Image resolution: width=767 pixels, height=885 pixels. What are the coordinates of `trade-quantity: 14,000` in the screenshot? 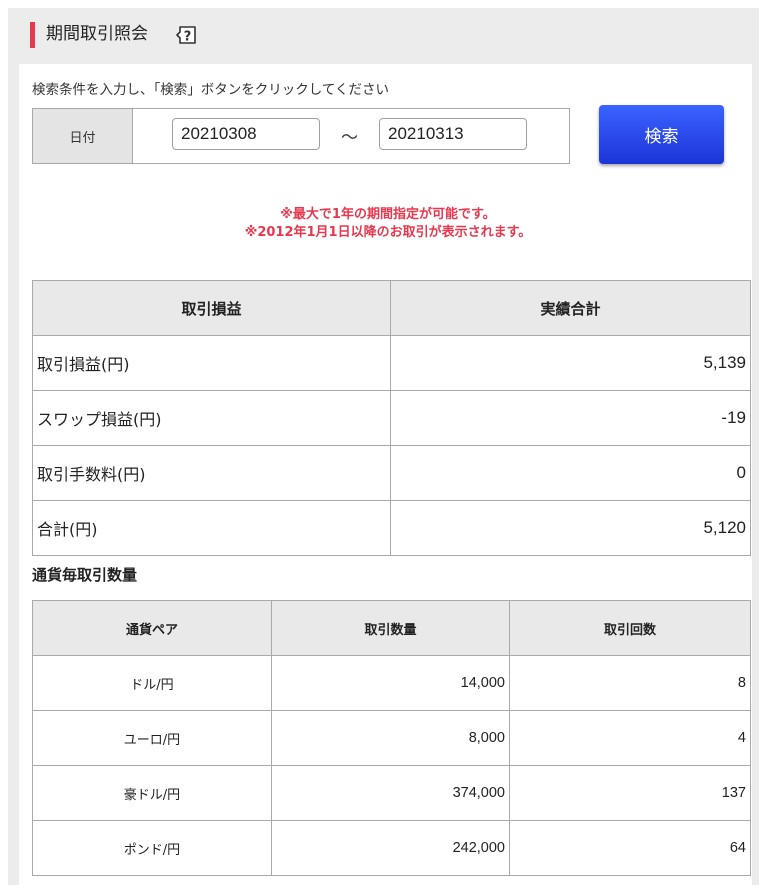 It's located at (390, 683).